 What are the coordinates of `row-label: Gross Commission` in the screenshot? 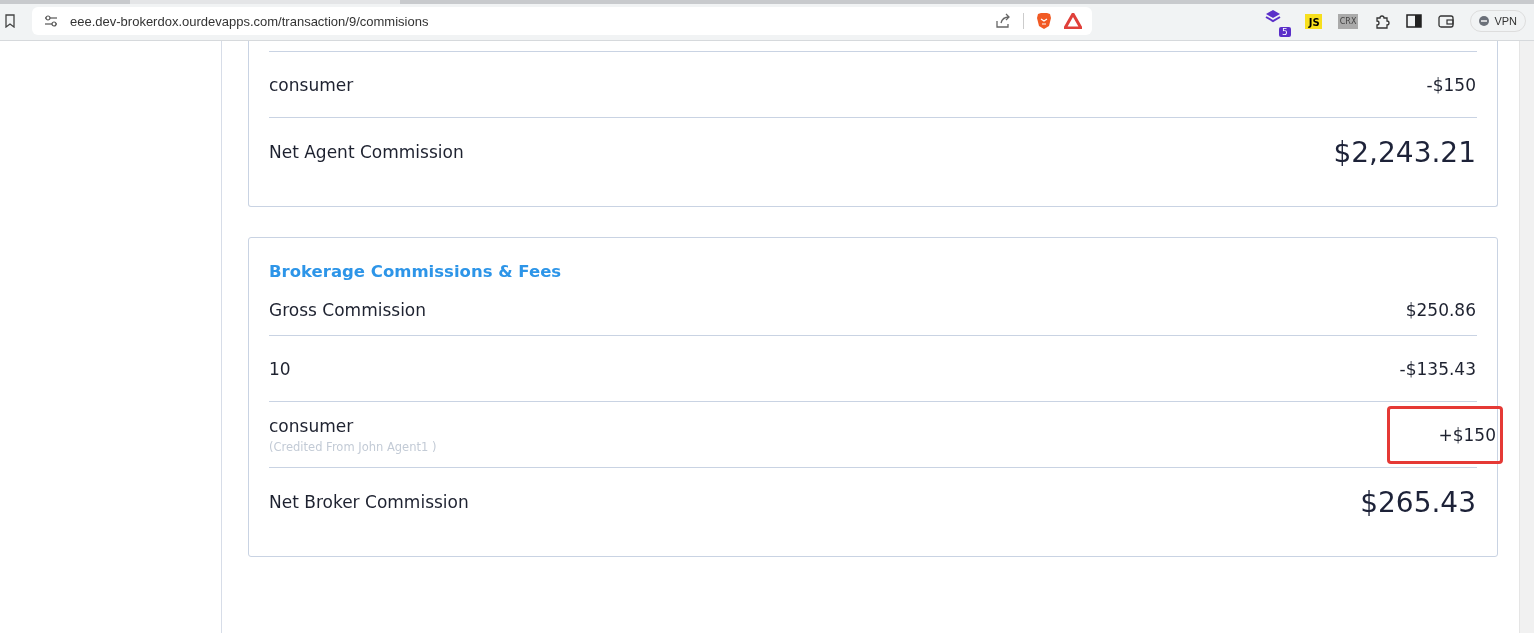 It's located at (348, 310).